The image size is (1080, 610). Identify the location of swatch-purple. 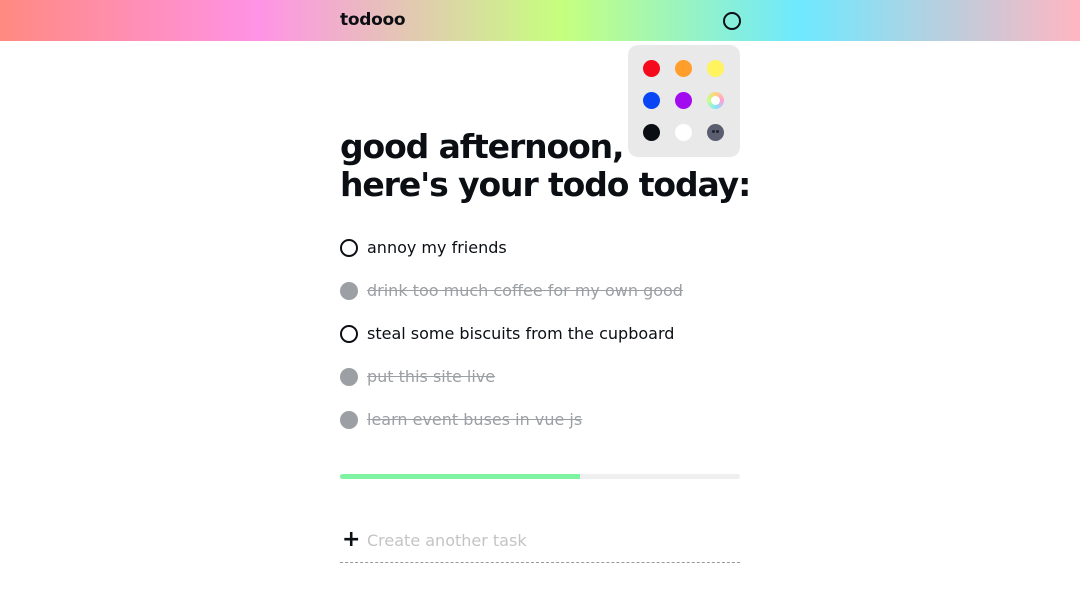
(683, 100).